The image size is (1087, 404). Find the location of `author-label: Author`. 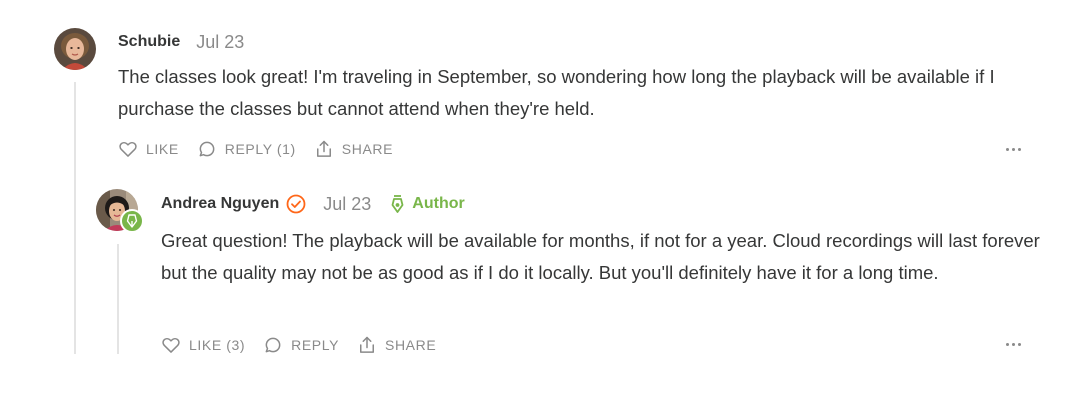

author-label: Author is located at coordinates (428, 204).